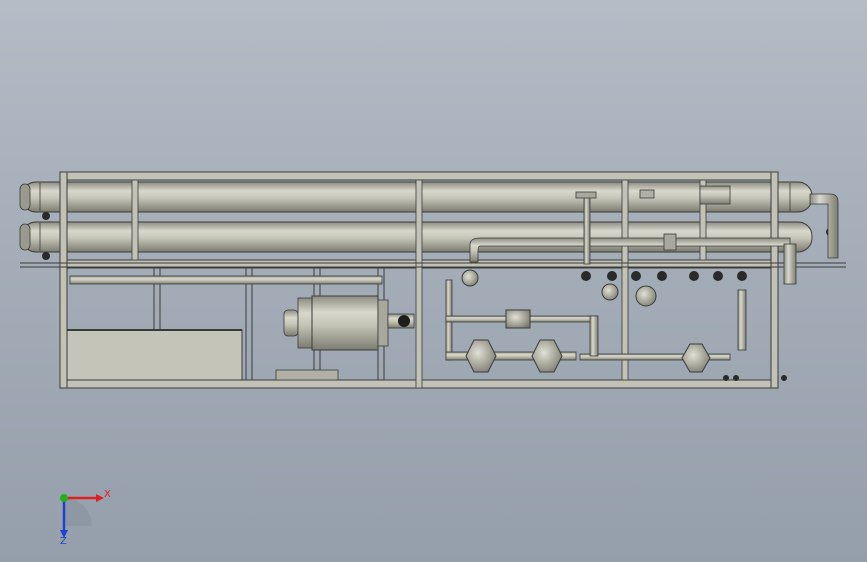 The image size is (867, 562). Describe the element at coordinates (307, 375) in the screenshot. I see `pump-base` at that location.